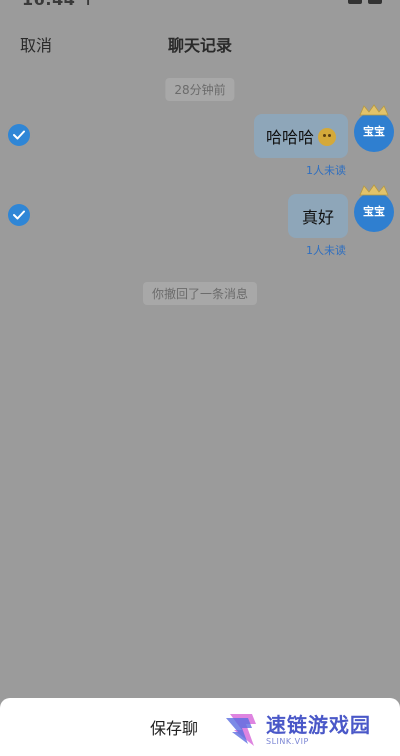 This screenshot has height=756, width=400. Describe the element at coordinates (200, 293) in the screenshot. I see `recall-notice: 你撤回了一条消息` at that location.